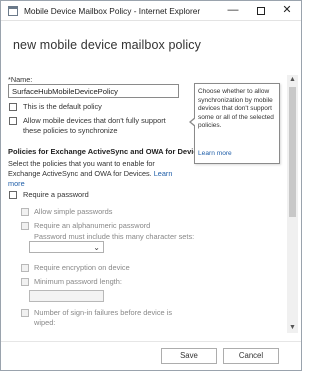  Describe the element at coordinates (215, 153) in the screenshot. I see `tooltip-learn-more-link: Learn more` at that location.